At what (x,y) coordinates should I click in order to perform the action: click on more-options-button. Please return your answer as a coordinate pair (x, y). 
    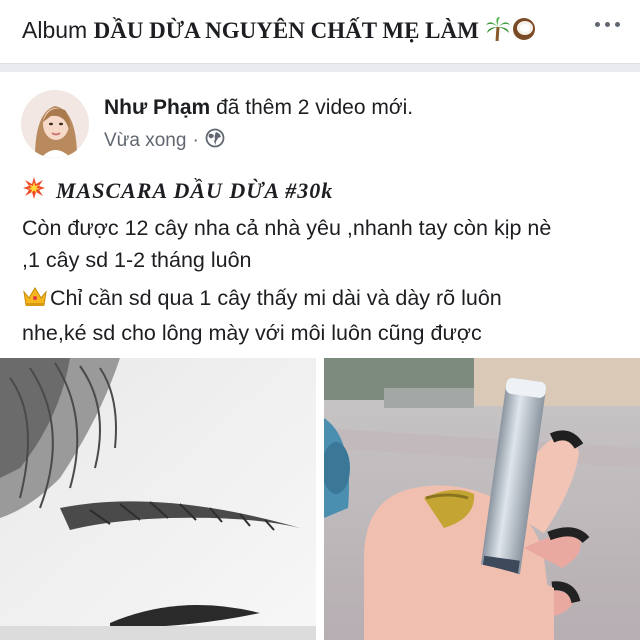
    Looking at the image, I should click on (607, 24).